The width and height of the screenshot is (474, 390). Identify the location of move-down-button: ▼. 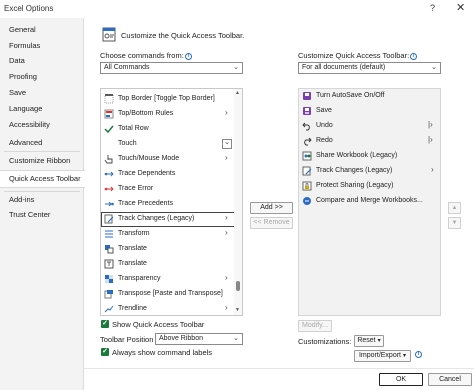
(454, 223).